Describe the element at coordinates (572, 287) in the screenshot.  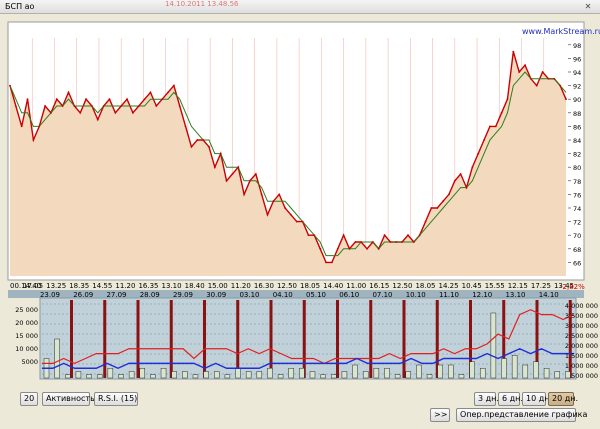
I see `change-label: -2,82%` at that location.